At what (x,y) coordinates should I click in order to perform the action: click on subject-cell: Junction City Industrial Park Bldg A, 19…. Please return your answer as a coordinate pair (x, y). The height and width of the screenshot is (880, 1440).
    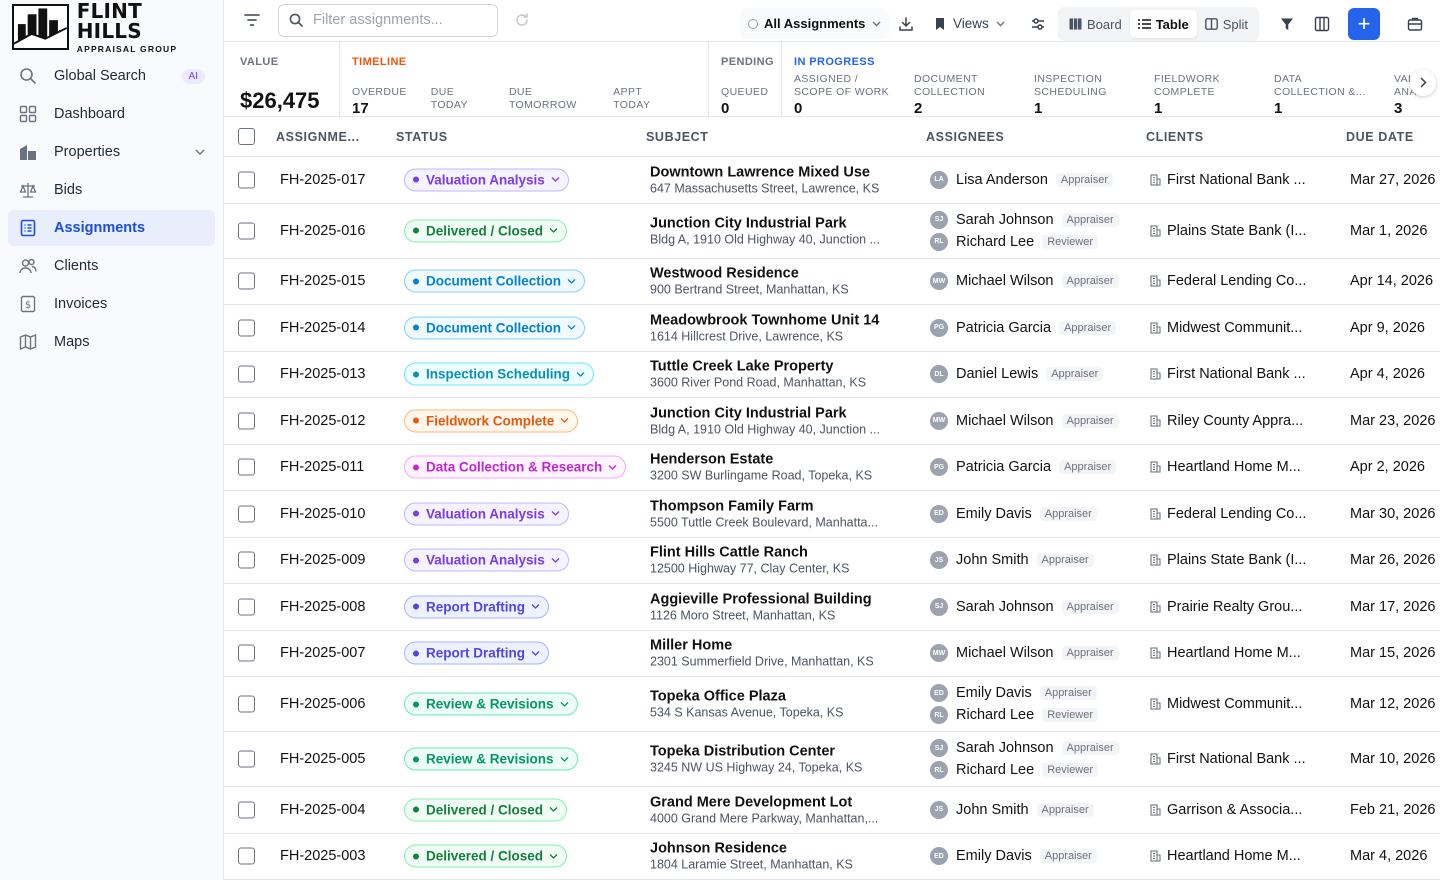
    Looking at the image, I should click on (765, 420).